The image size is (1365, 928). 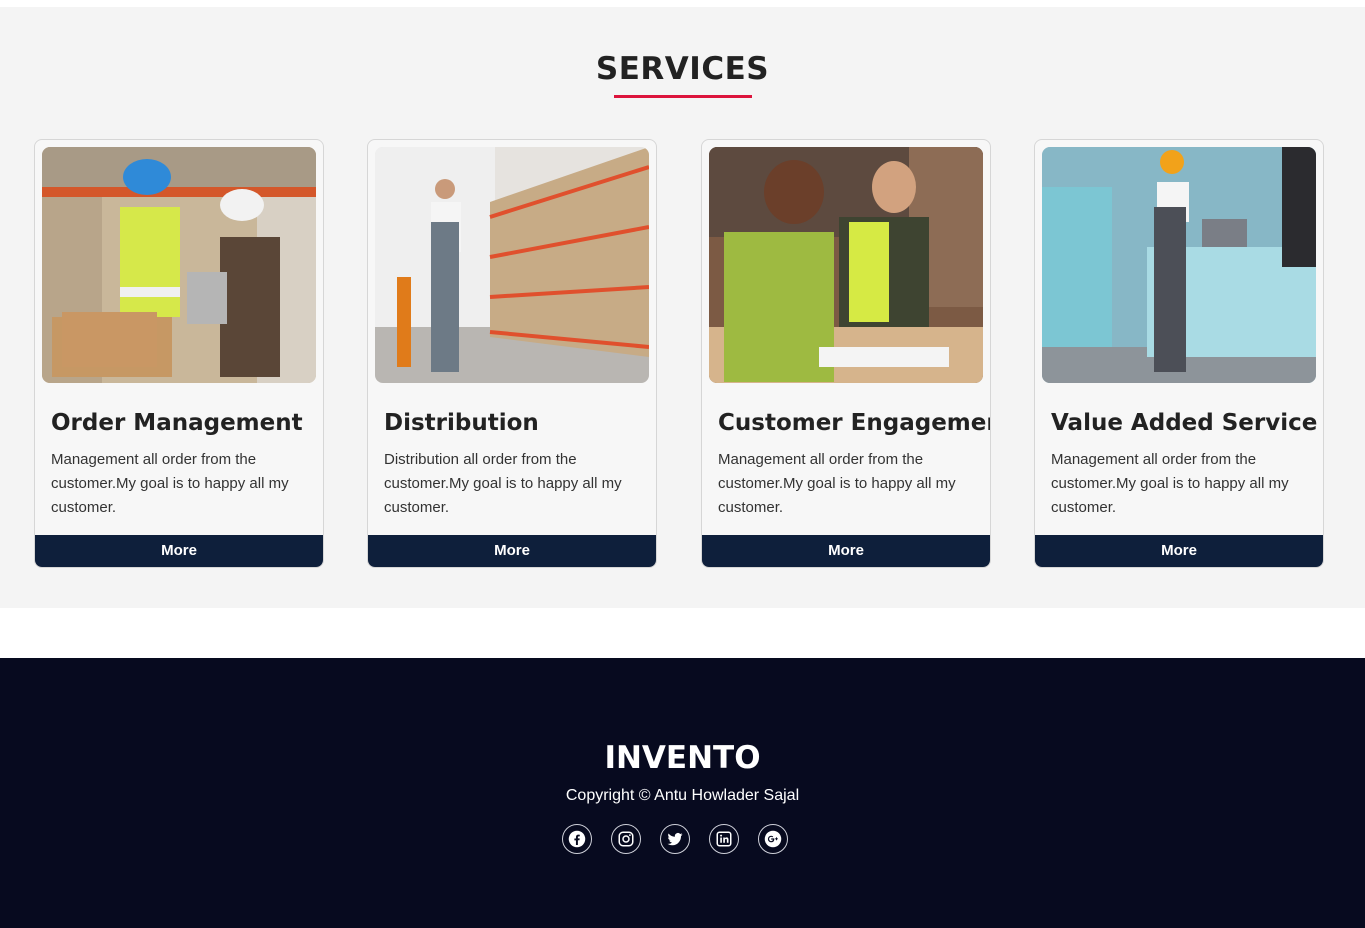 I want to click on facebook-link, so click(x=577, y=839).